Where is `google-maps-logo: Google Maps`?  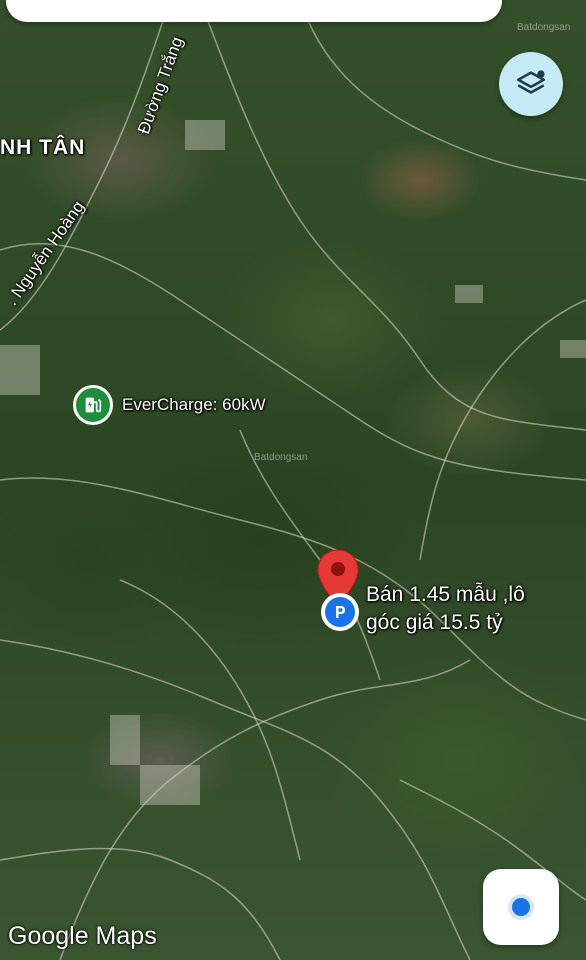
google-maps-logo: Google Maps is located at coordinates (82, 936).